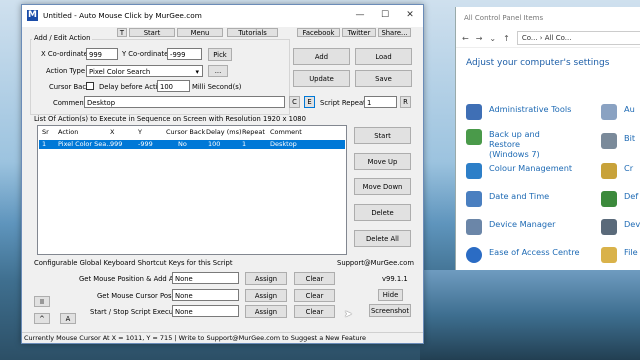 The height and width of the screenshot is (360, 640). Describe the element at coordinates (630, 138) in the screenshot. I see `cp-item-label: Bit` at that location.